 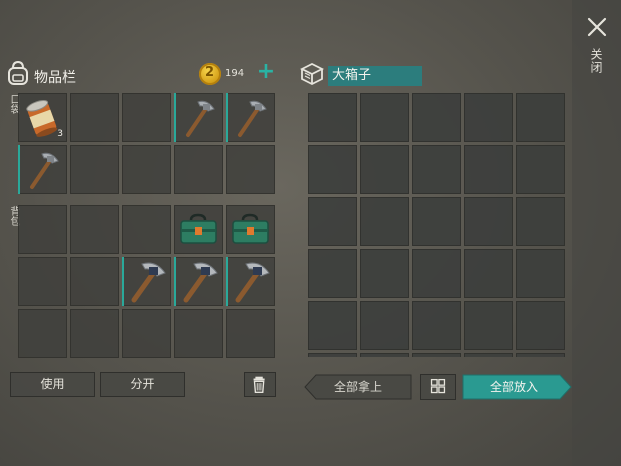 What do you see at coordinates (18, 72) in the screenshot?
I see `backpack-icon` at bounding box center [18, 72].